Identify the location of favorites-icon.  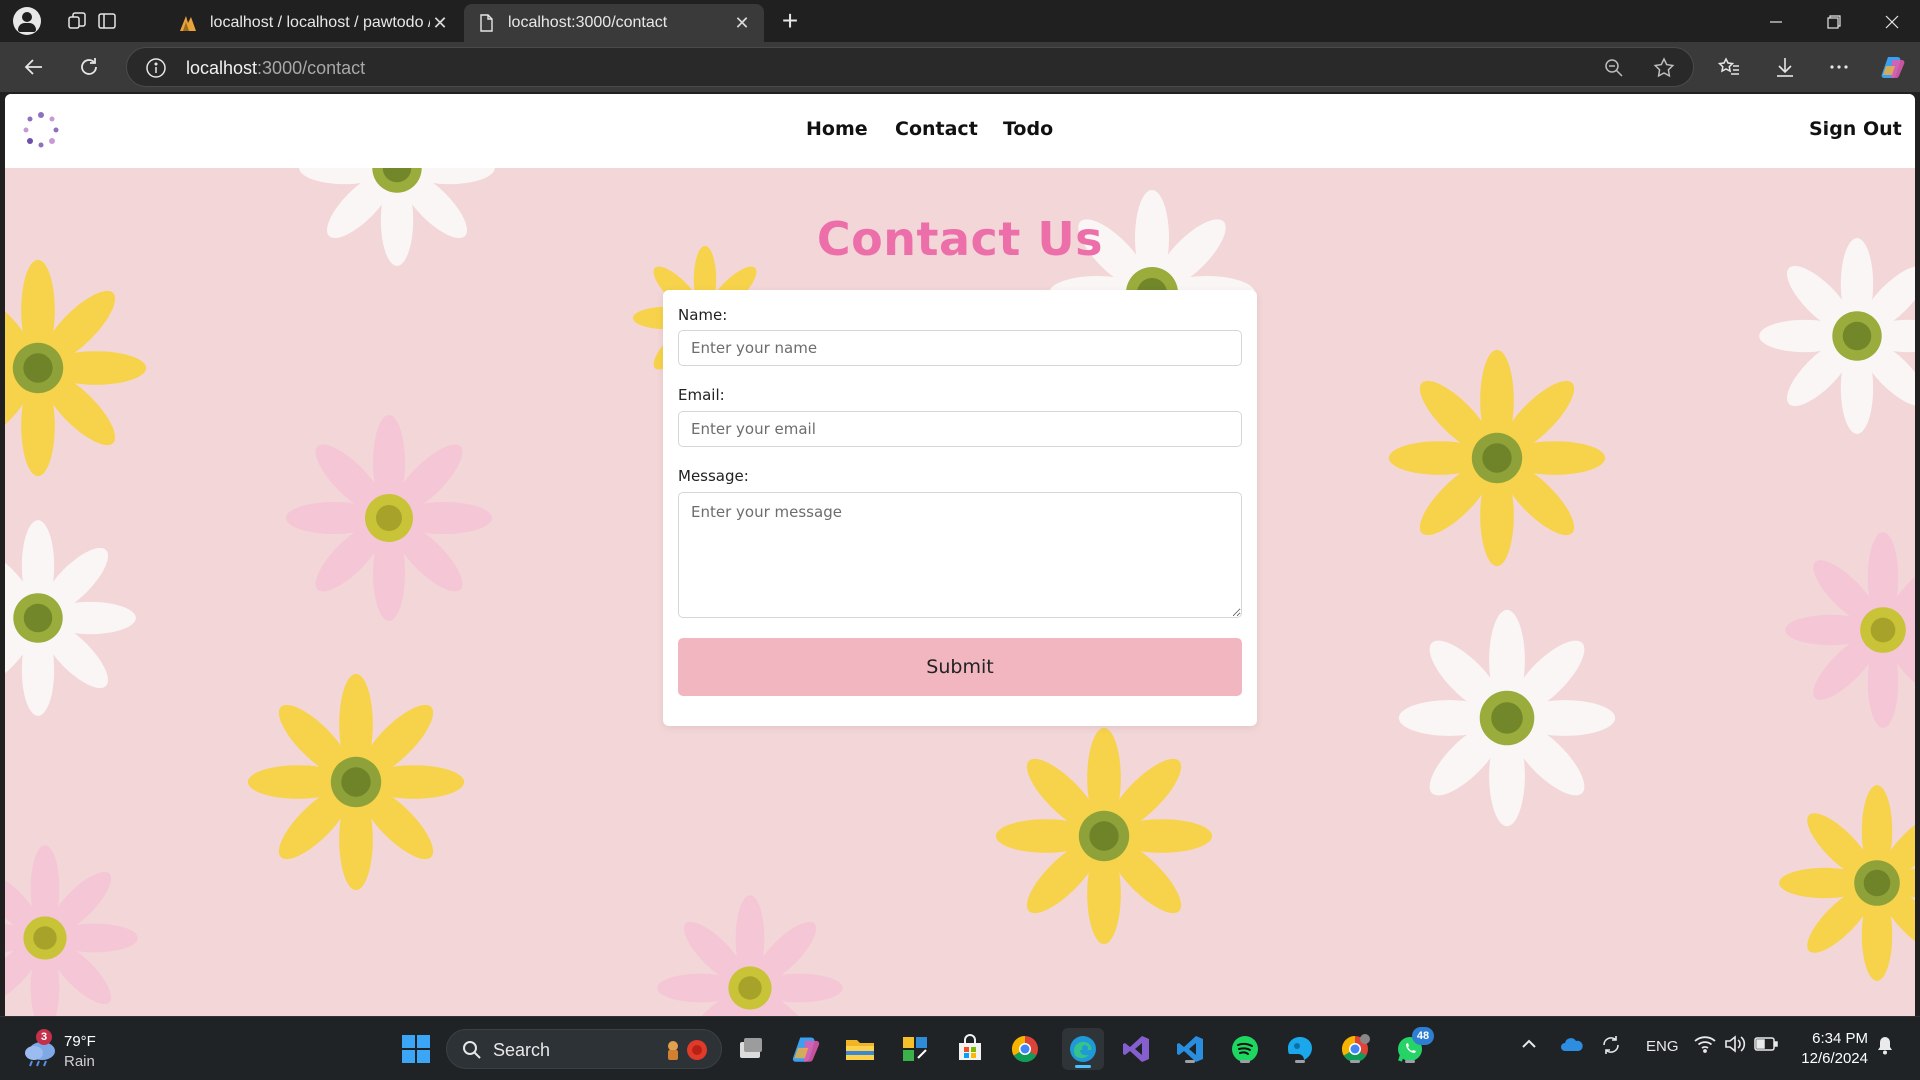
(1729, 67).